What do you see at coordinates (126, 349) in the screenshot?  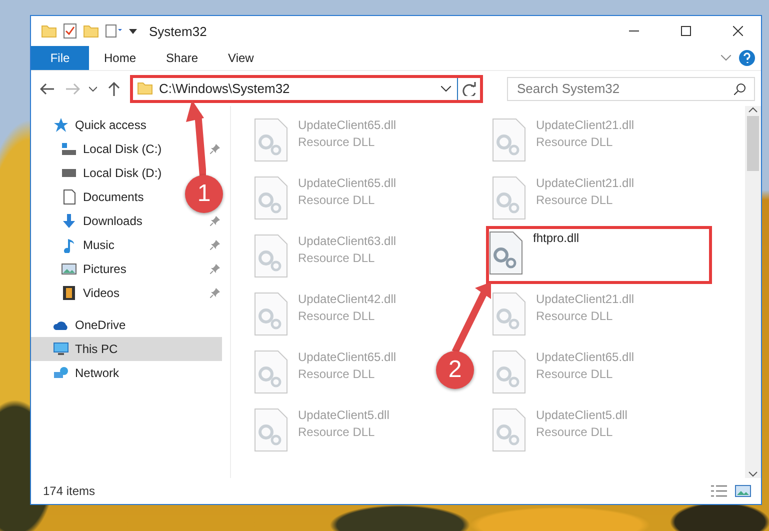 I see `sidebar-item: This PC` at bounding box center [126, 349].